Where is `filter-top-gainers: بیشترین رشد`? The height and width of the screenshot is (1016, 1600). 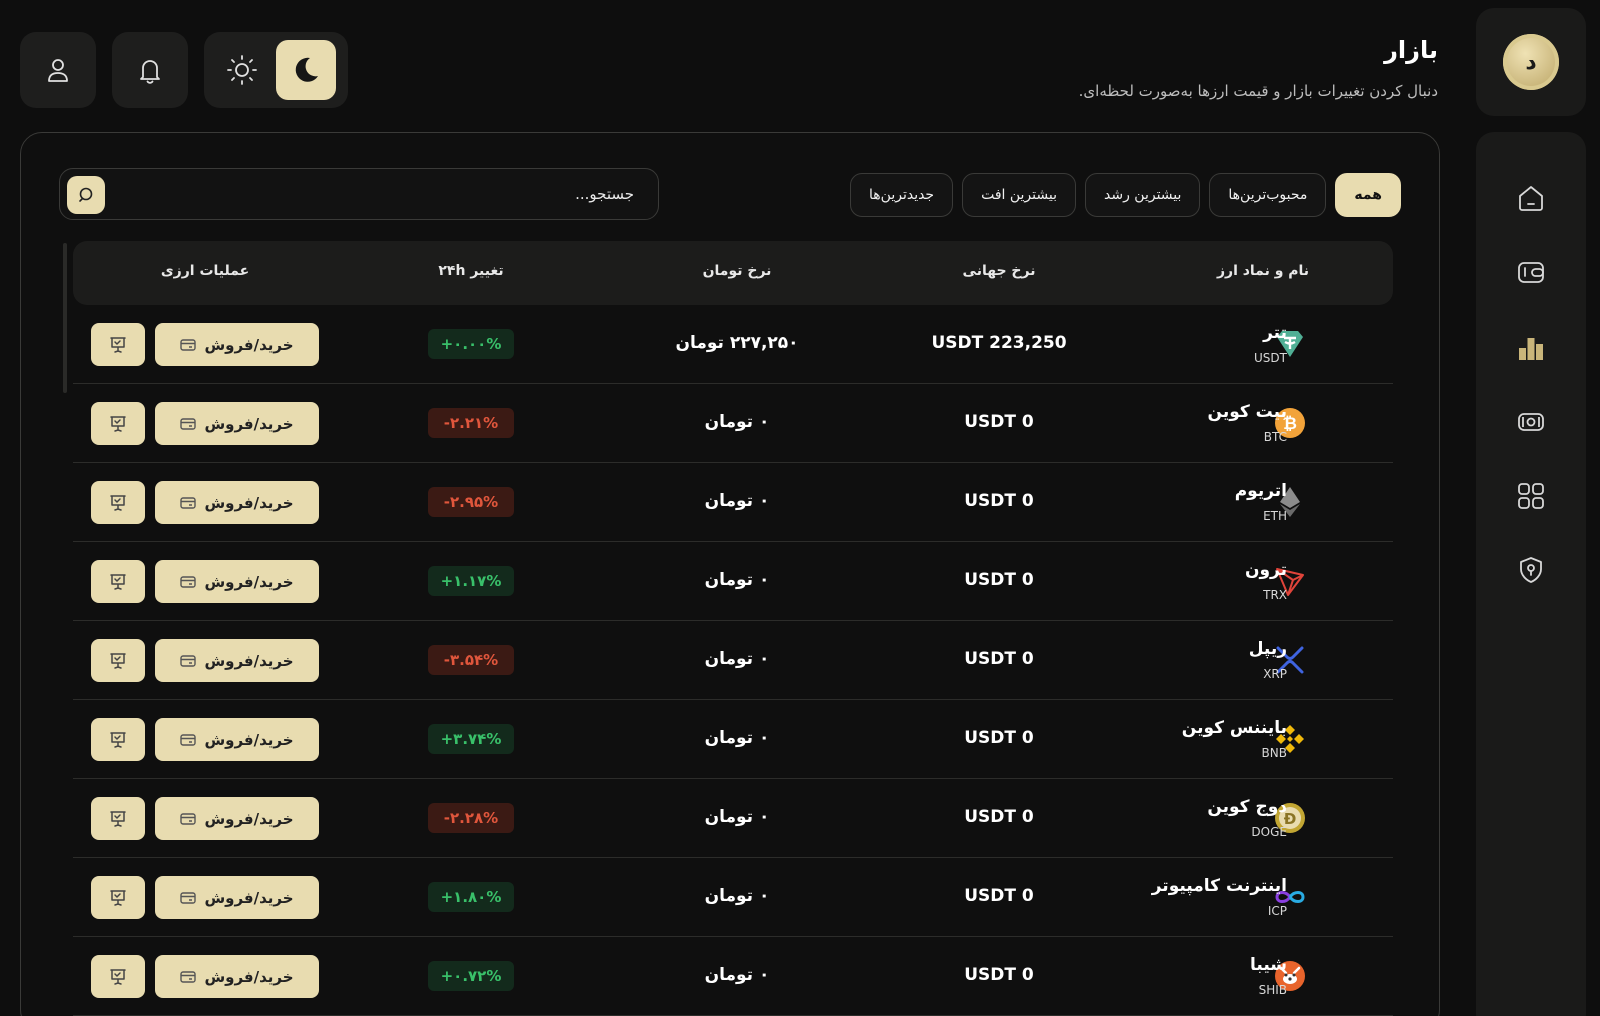 filter-top-gainers: بیشترین رشد is located at coordinates (1143, 195).